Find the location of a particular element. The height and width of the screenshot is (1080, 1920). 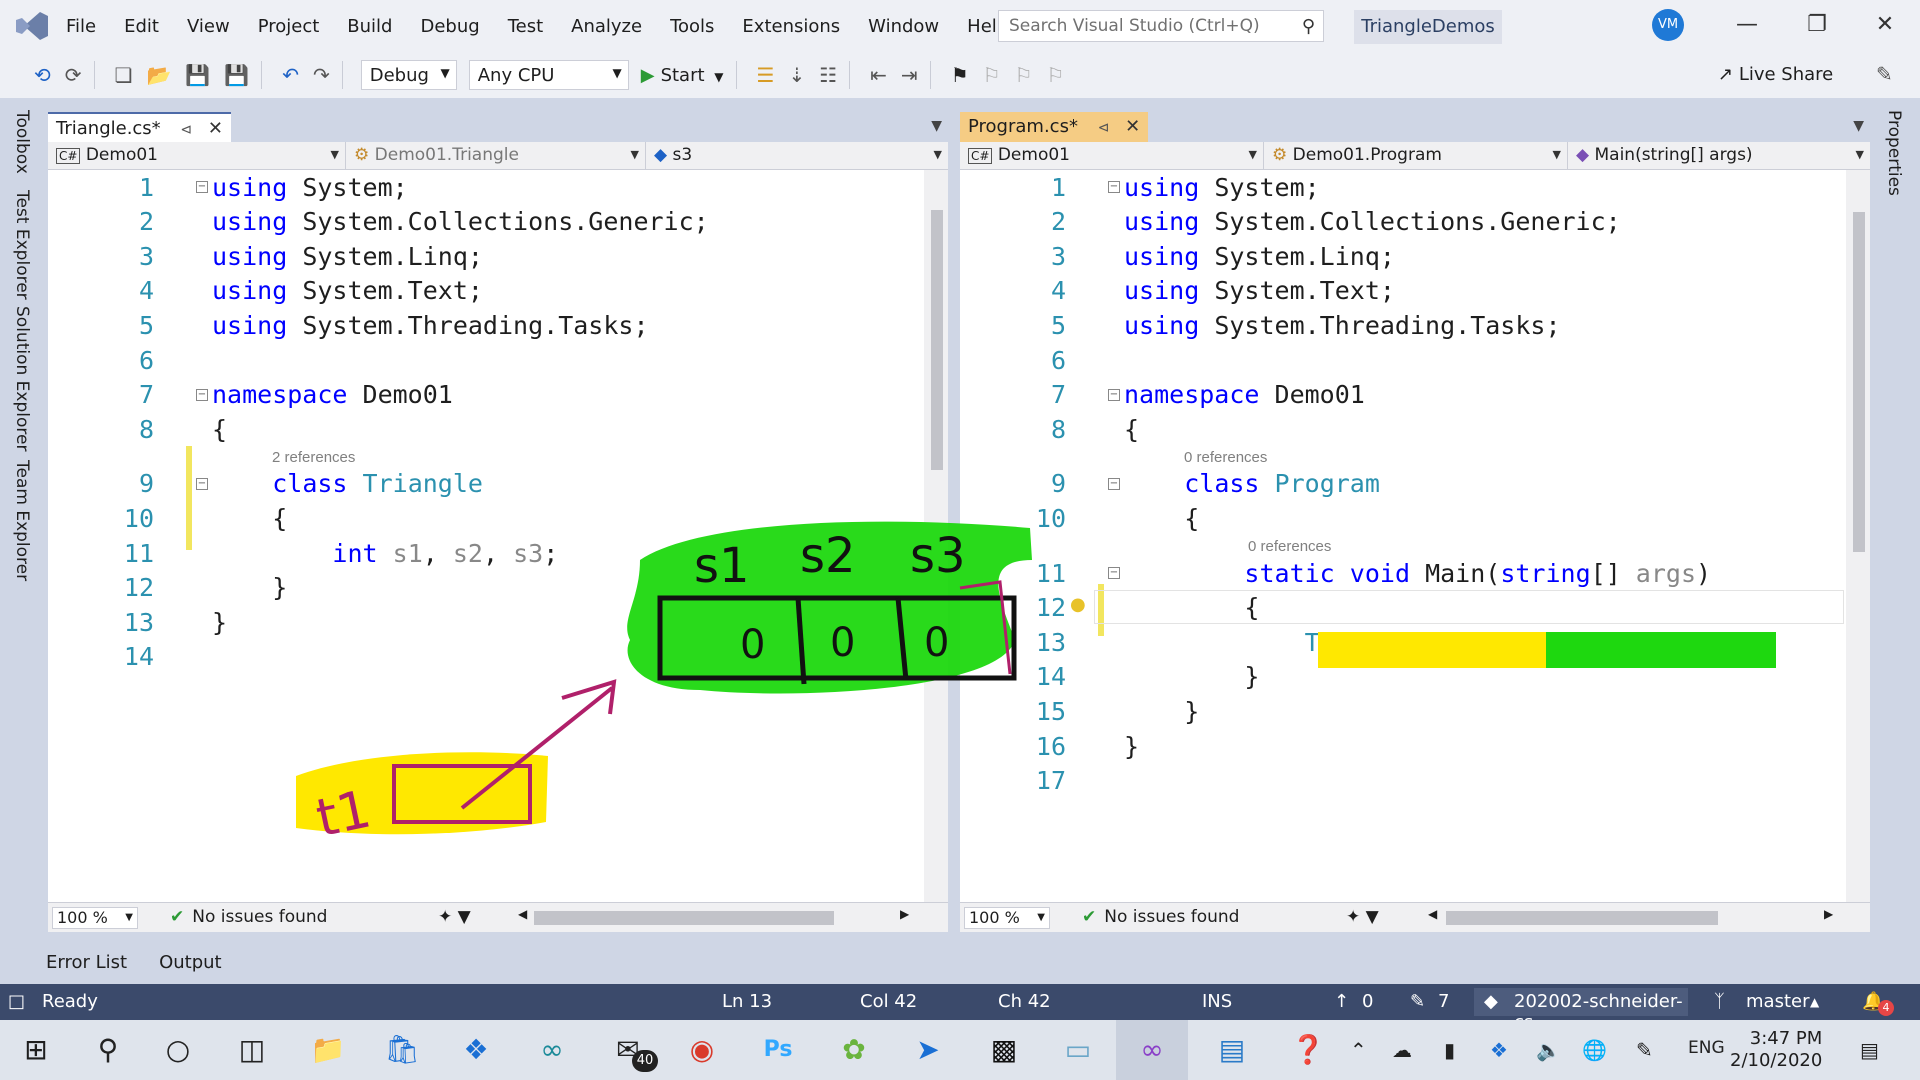

windows-start-icon: ⊞ is located at coordinates (36, 1050).